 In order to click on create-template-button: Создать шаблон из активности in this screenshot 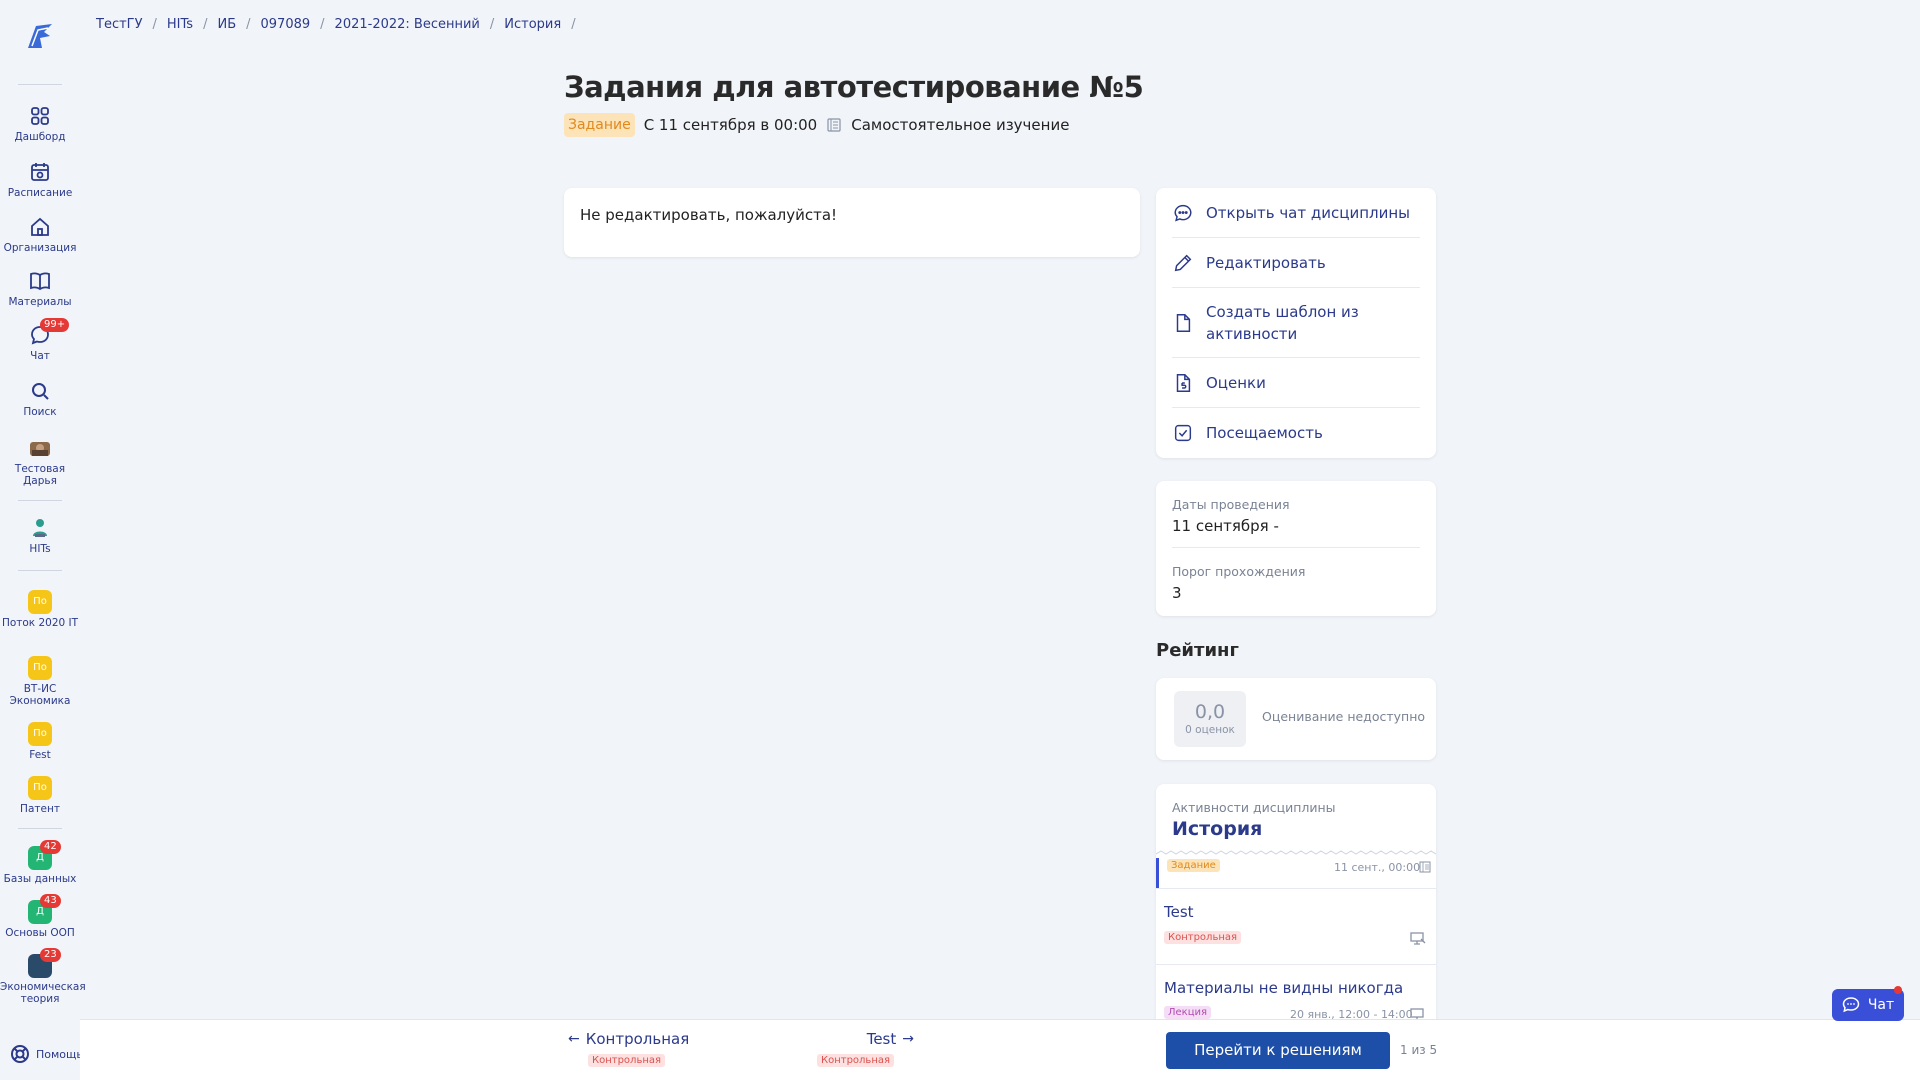, I will do `click(1296, 323)`.